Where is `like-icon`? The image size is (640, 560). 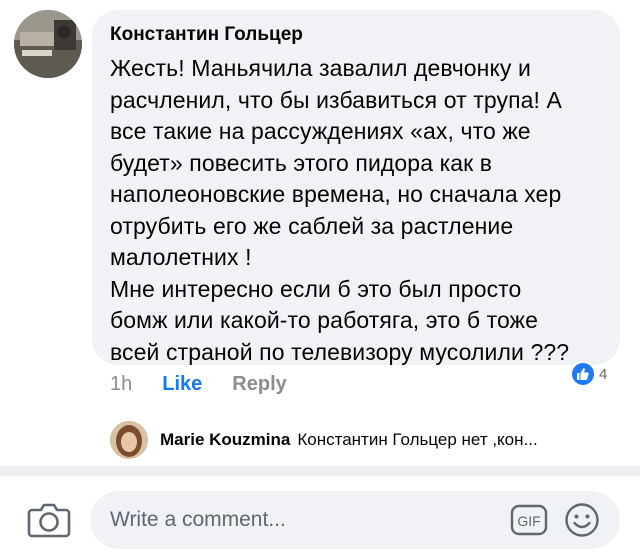 like-icon is located at coordinates (583, 374).